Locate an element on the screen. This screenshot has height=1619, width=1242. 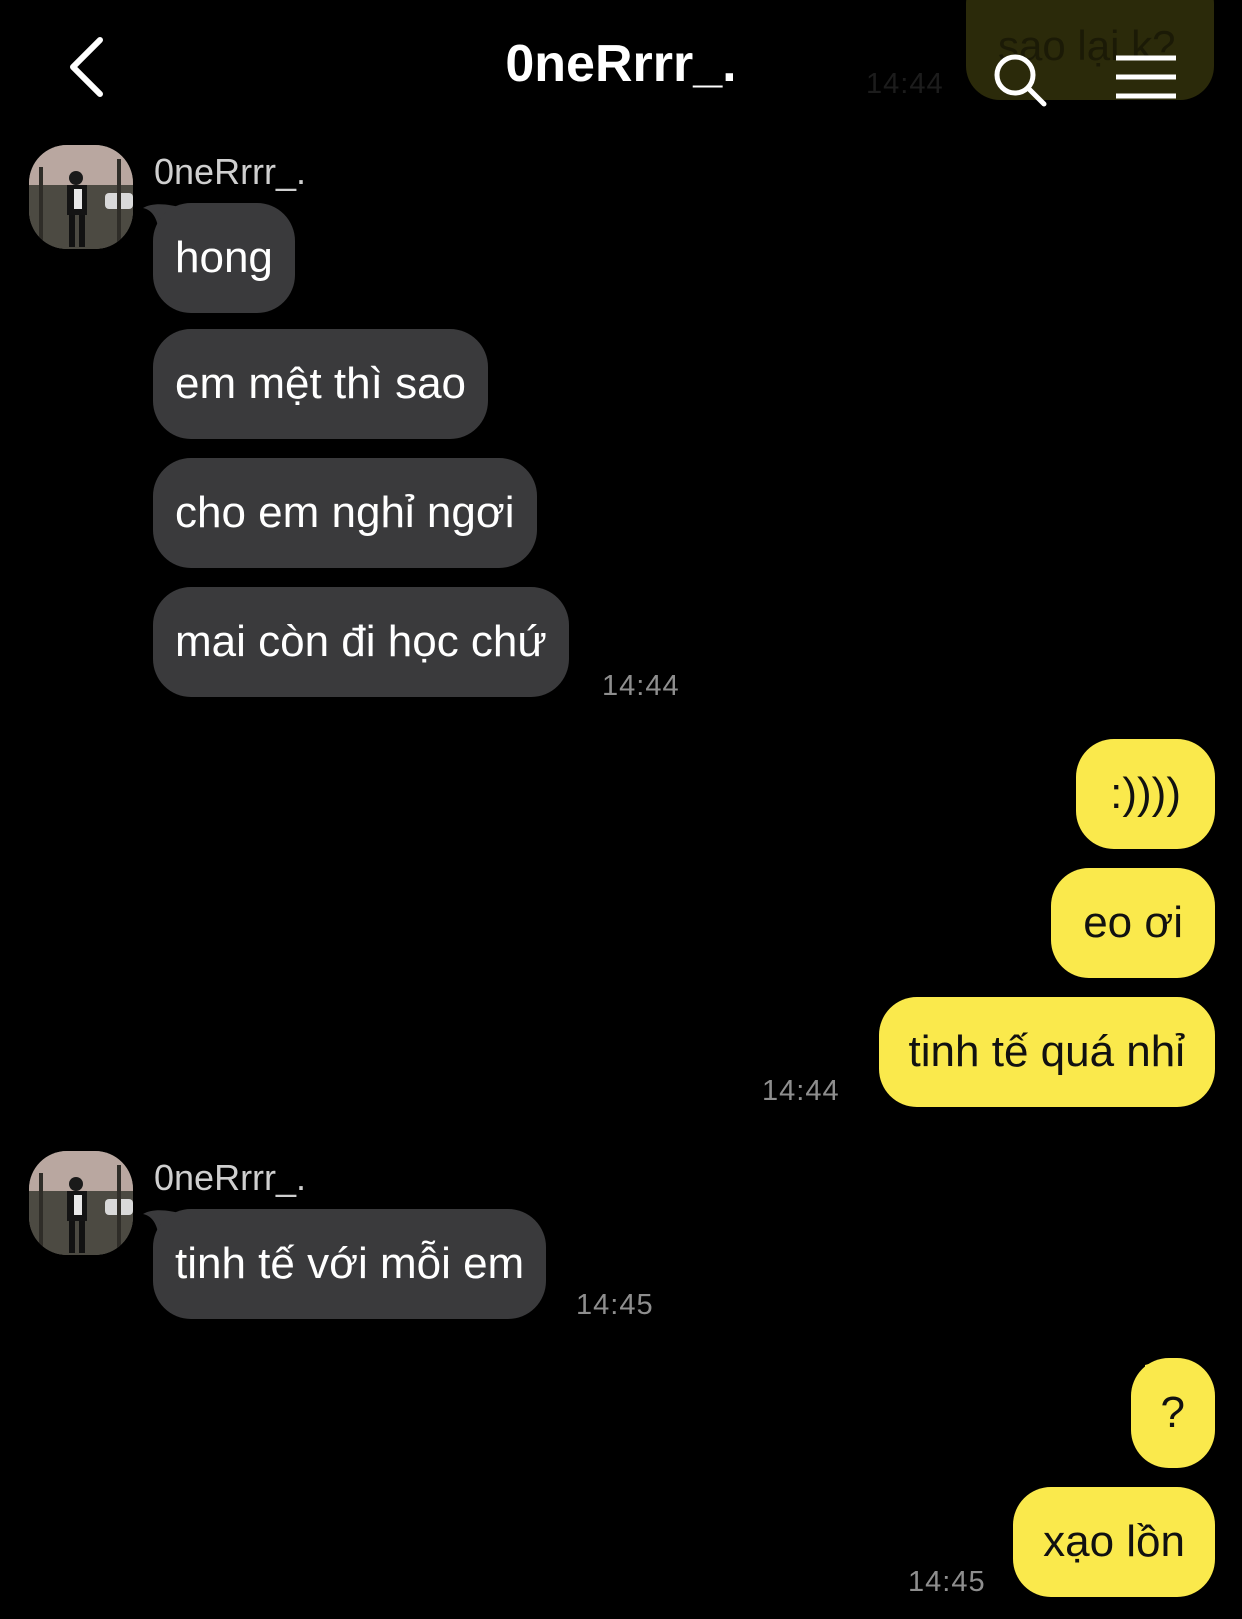
menu-button is located at coordinates (1147, 77).